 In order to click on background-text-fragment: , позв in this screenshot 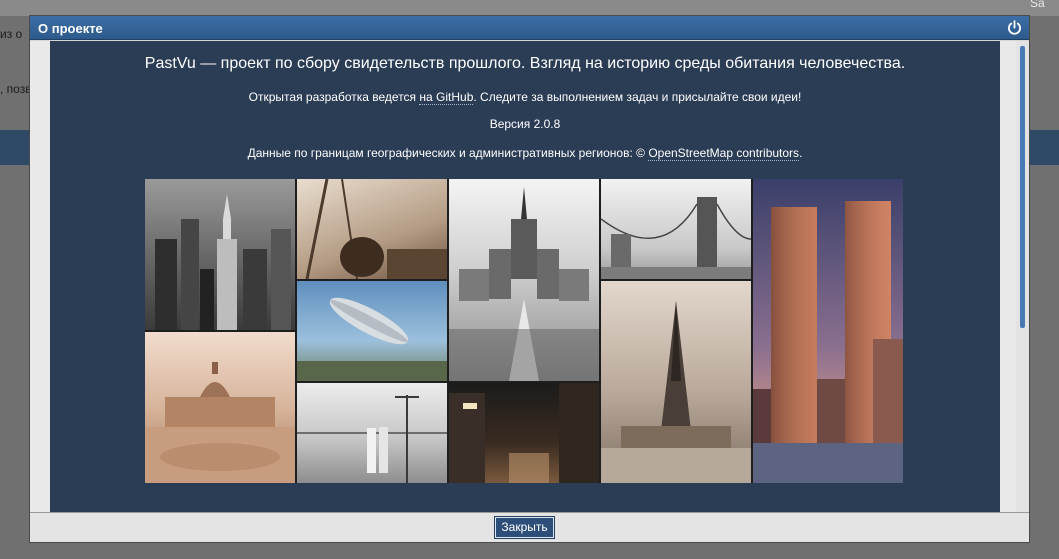, I will do `click(16, 89)`.